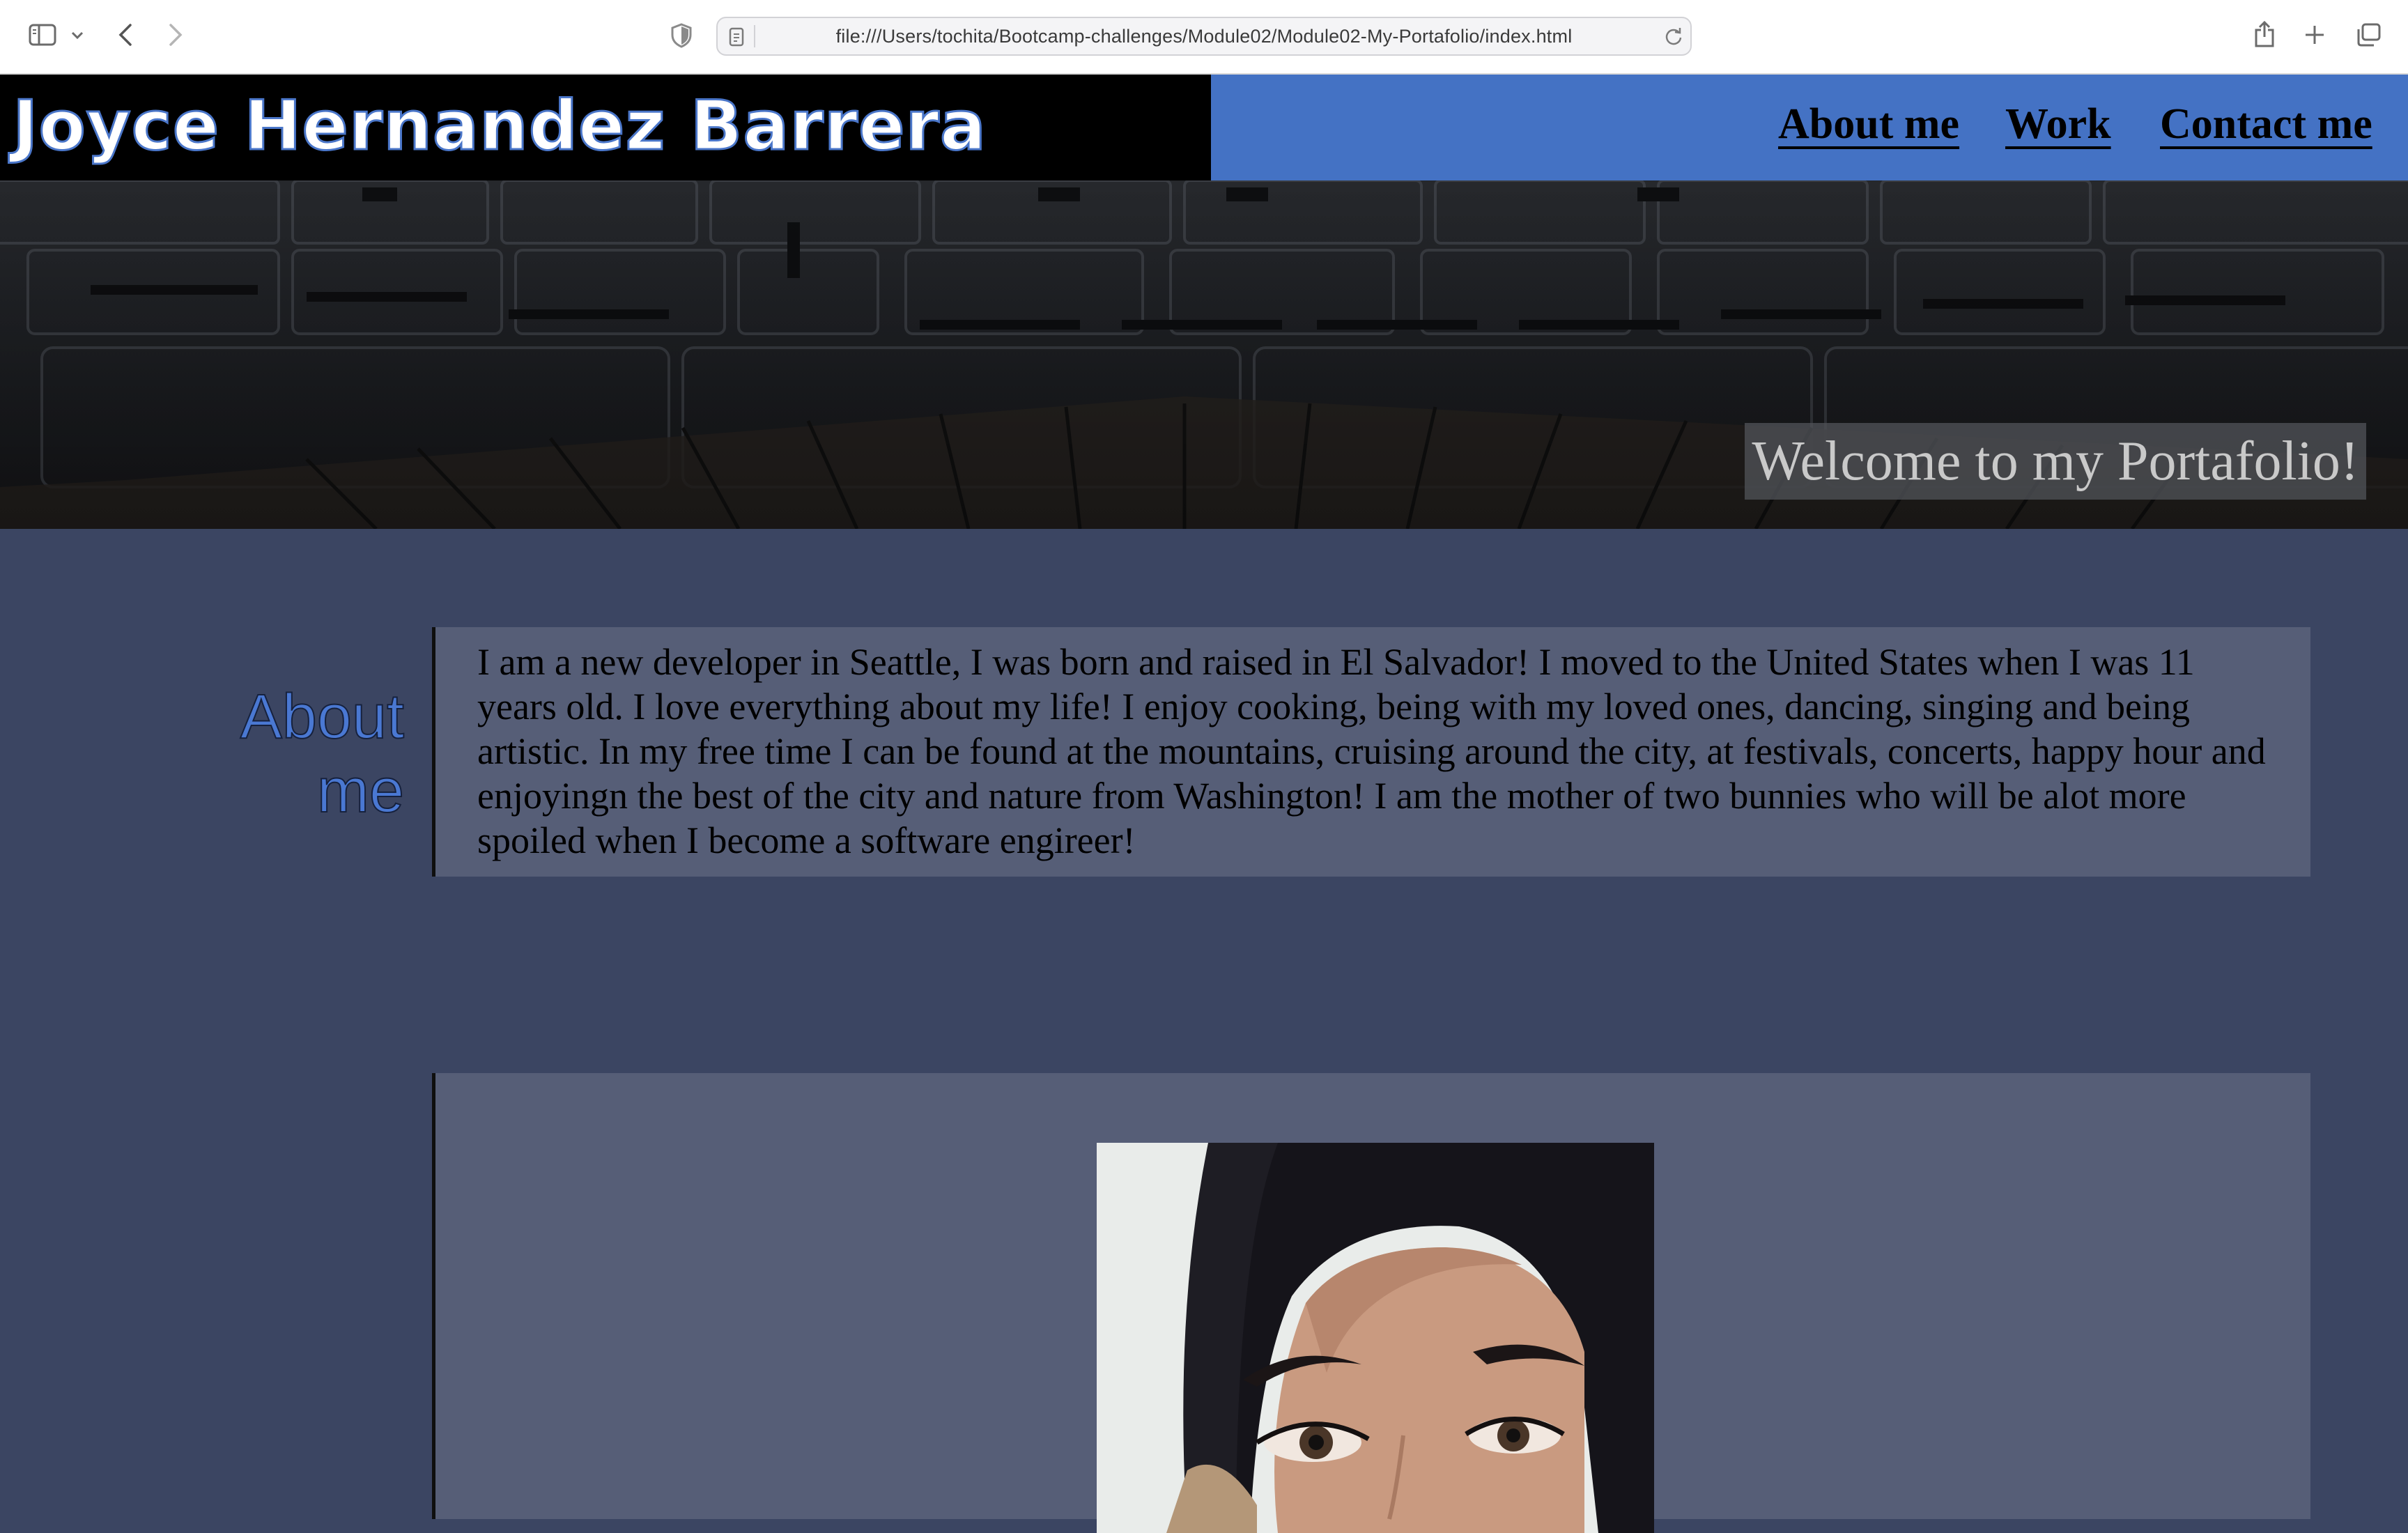 This screenshot has width=2408, height=1533. What do you see at coordinates (2264, 34) in the screenshot?
I see `share-icon` at bounding box center [2264, 34].